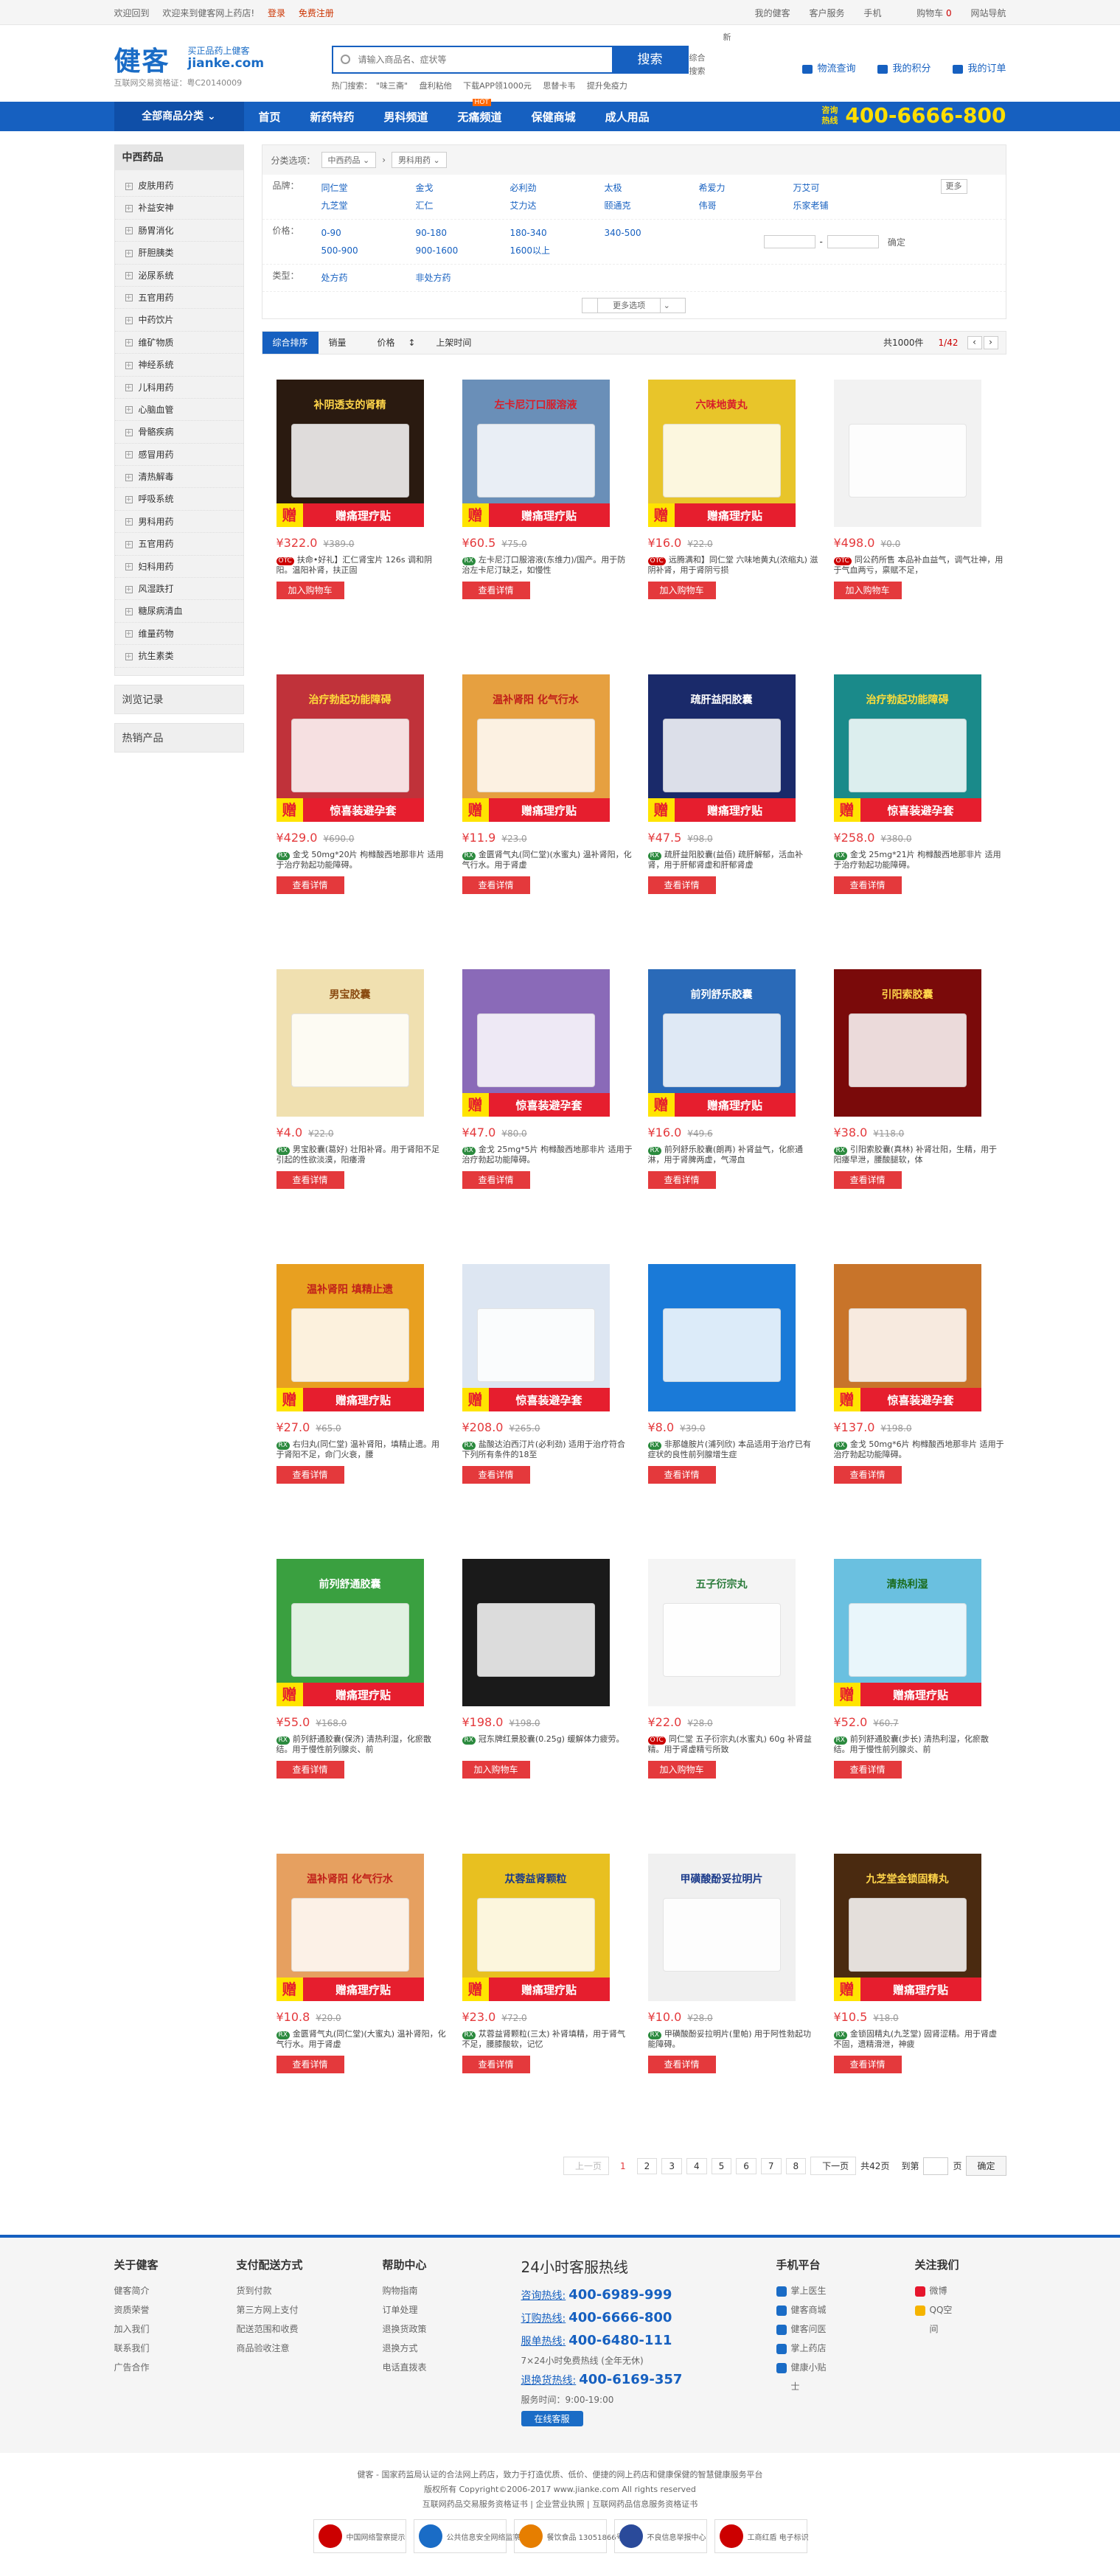 Image resolution: width=1120 pixels, height=2576 pixels. What do you see at coordinates (368, 278) in the screenshot?
I see `type-option: 处方药` at bounding box center [368, 278].